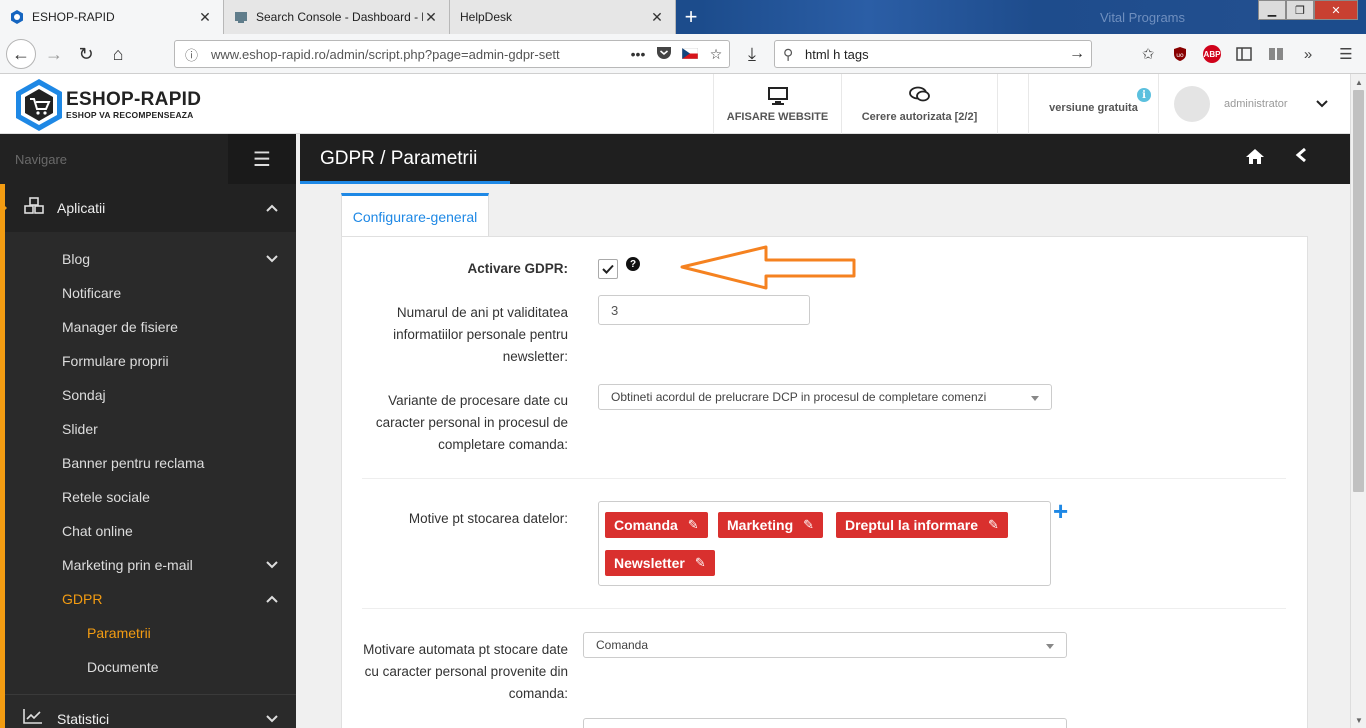 The width and height of the screenshot is (1366, 728). I want to click on sidebar-item-slider: Slider, so click(179, 429).